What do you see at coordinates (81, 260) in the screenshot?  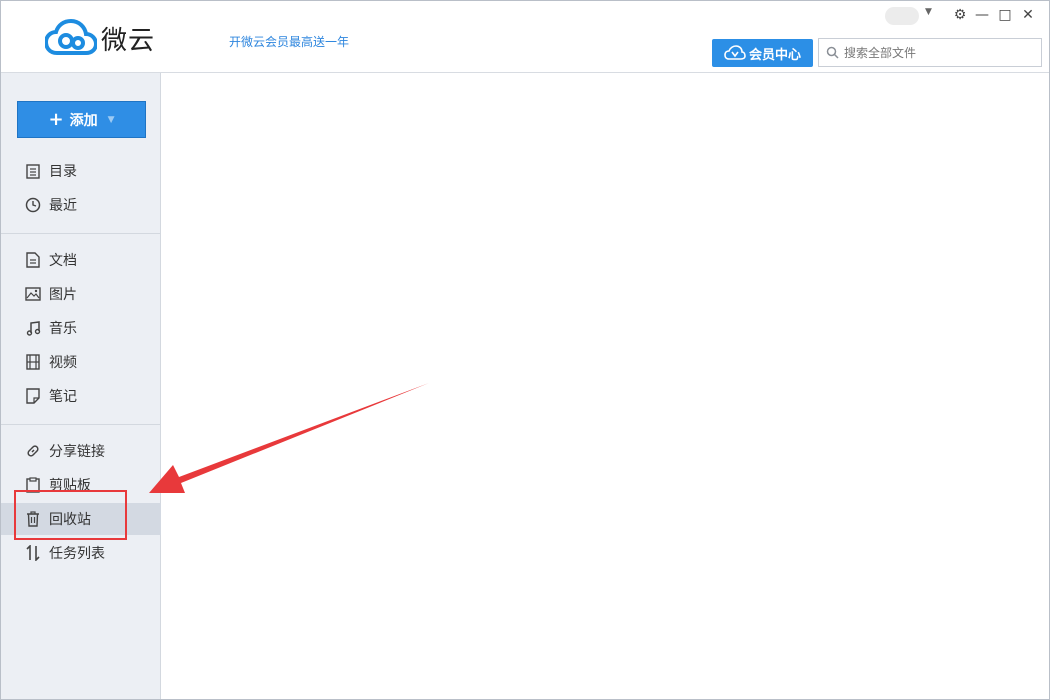 I see `sidebar-item-documents: 文档` at bounding box center [81, 260].